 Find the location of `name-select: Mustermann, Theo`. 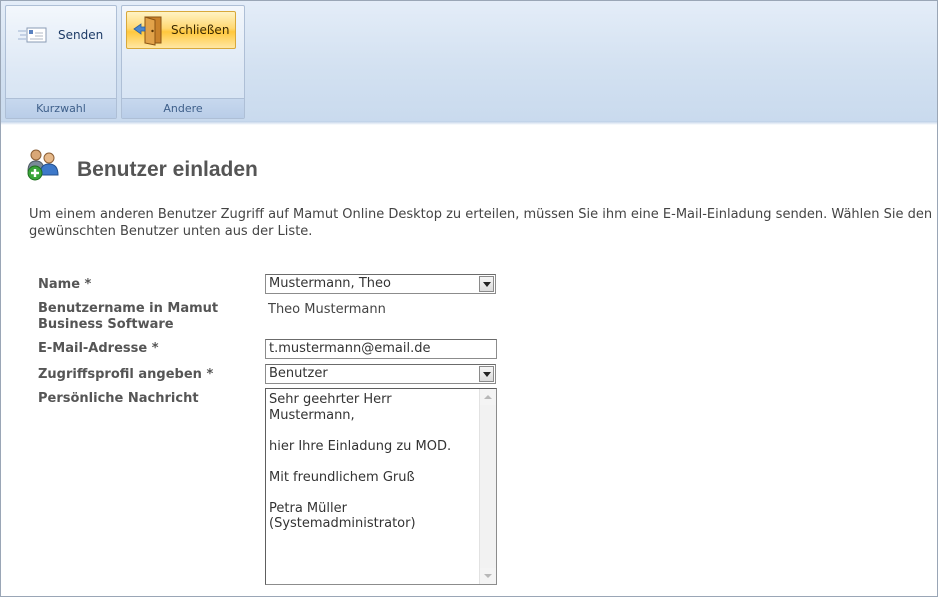

name-select: Mustermann, Theo is located at coordinates (380, 284).